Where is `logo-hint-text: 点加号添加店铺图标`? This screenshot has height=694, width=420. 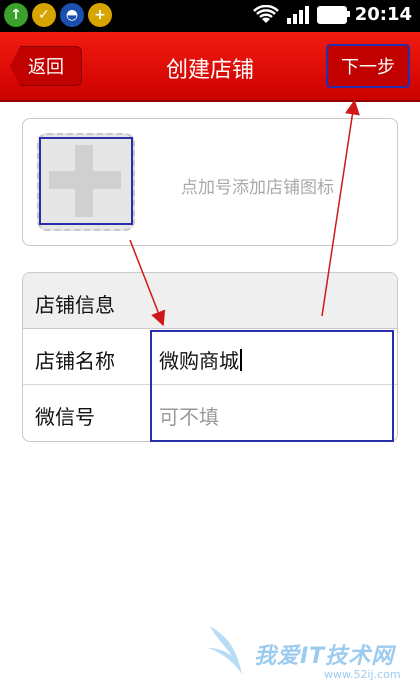
logo-hint-text: 点加号添加店铺图标 is located at coordinates (257, 188).